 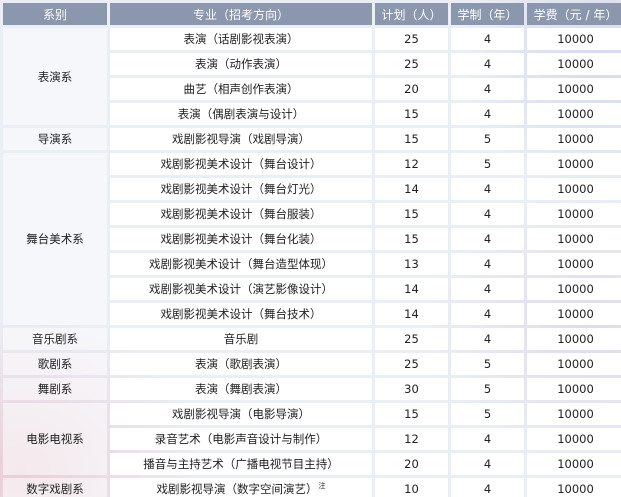 I want to click on header-dept: 系别, so click(x=55, y=14).